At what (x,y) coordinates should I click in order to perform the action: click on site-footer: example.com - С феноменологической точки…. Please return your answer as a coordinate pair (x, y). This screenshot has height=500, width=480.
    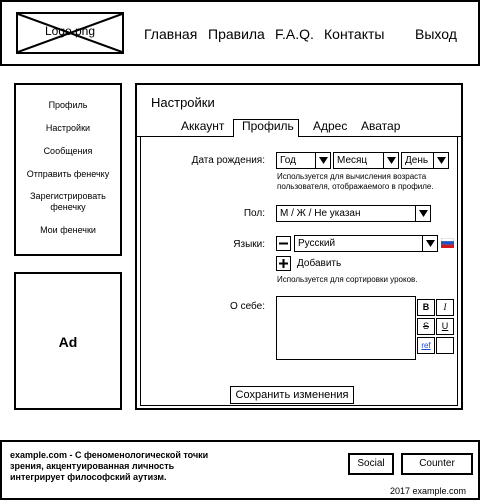
    Looking at the image, I should click on (240, 470).